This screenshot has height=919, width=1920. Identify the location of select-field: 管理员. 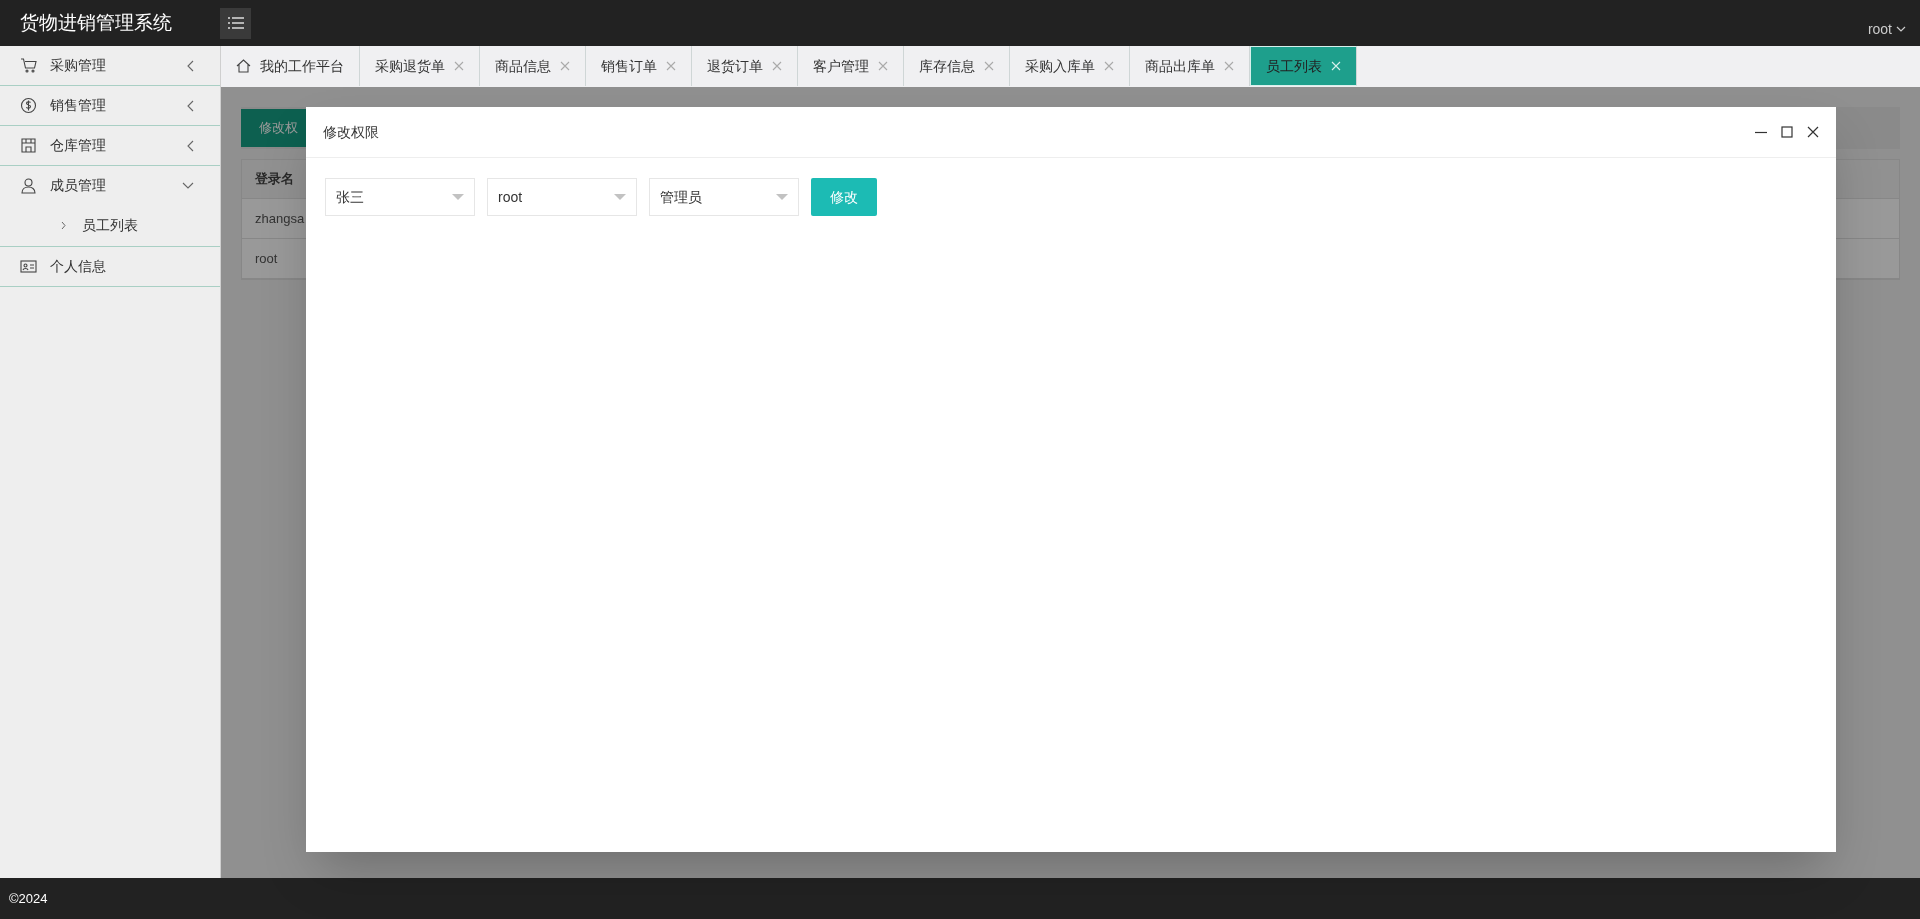
(724, 197).